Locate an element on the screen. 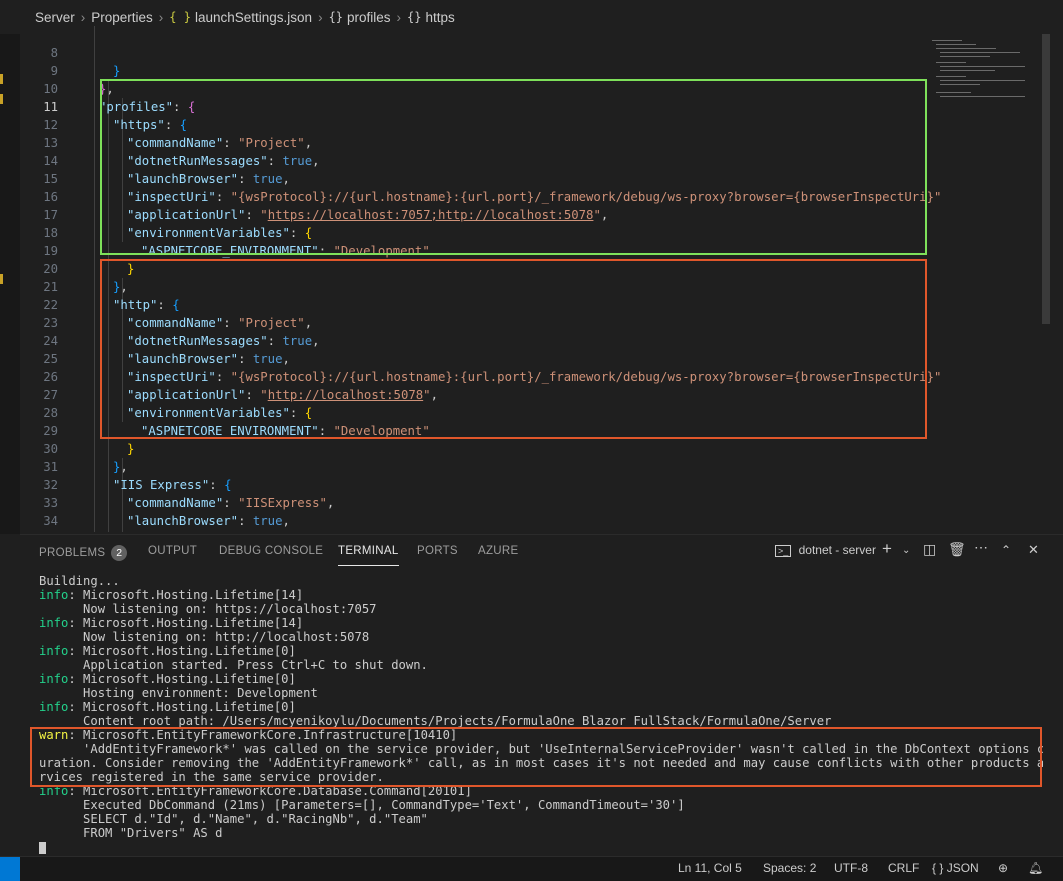  terminal-cursor is located at coordinates (42, 848).